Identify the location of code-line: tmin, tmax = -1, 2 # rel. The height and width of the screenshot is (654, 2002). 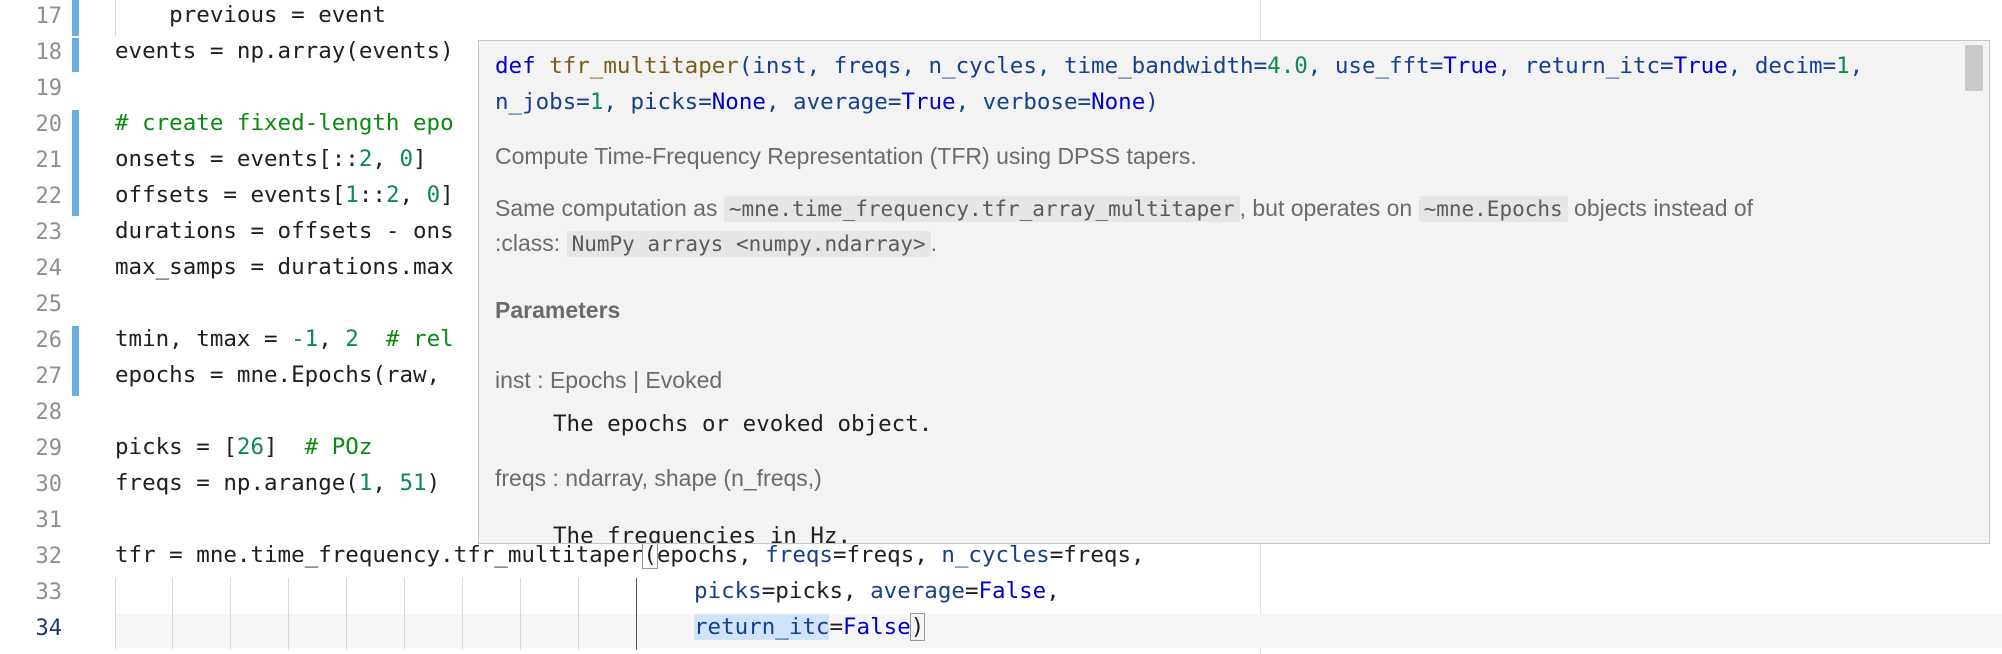
(284, 339).